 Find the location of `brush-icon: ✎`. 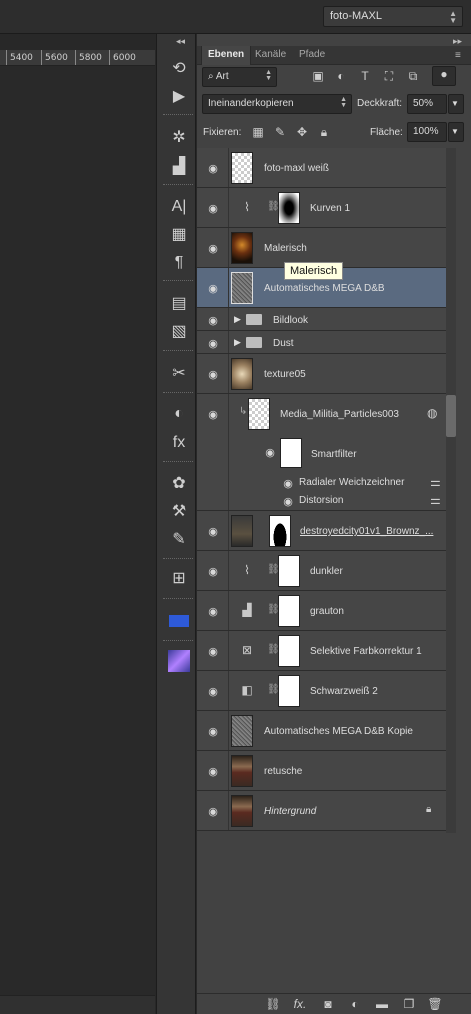

brush-icon: ✎ is located at coordinates (179, 540).